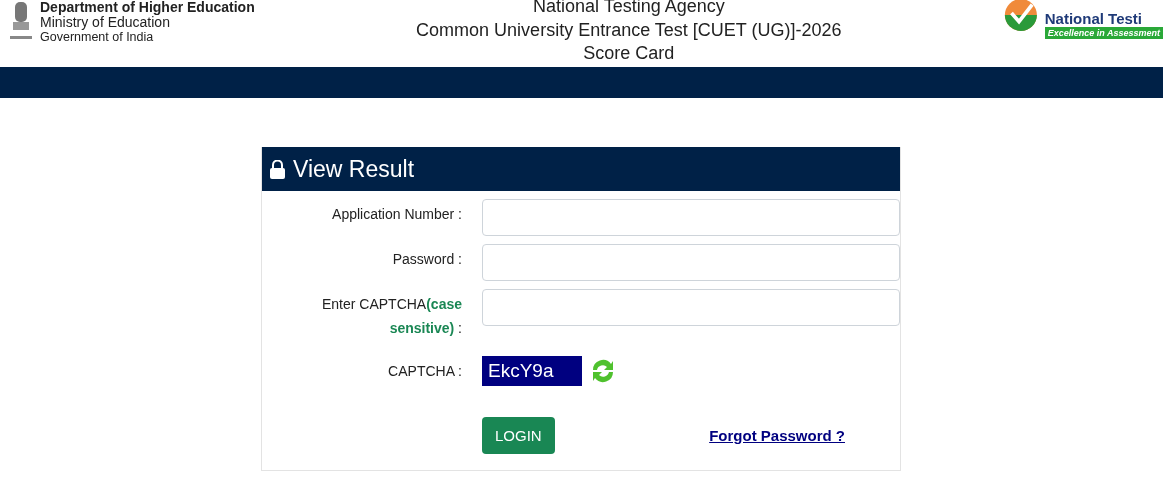  I want to click on field-label: Password :, so click(426, 259).